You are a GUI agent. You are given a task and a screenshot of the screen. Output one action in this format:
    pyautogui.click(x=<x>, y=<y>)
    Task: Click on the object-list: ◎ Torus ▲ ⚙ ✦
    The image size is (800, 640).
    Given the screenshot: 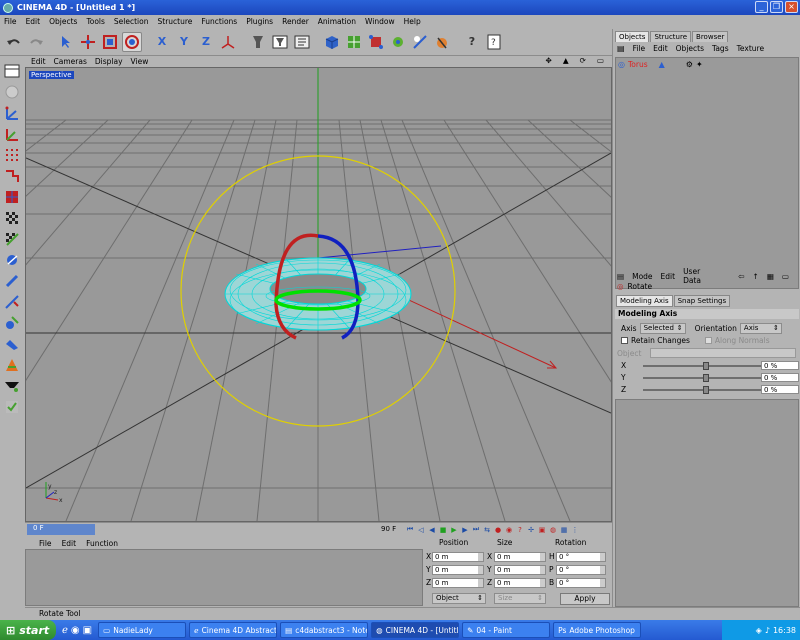 What is the action you would take?
    pyautogui.click(x=707, y=173)
    